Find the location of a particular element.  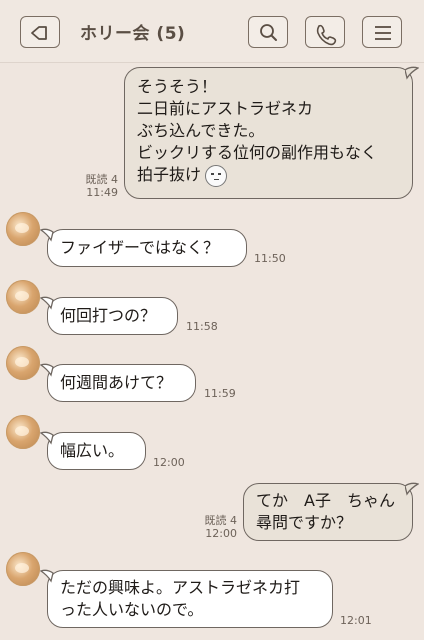

chat-header: ホリー会 (5) is located at coordinates (212, 31).